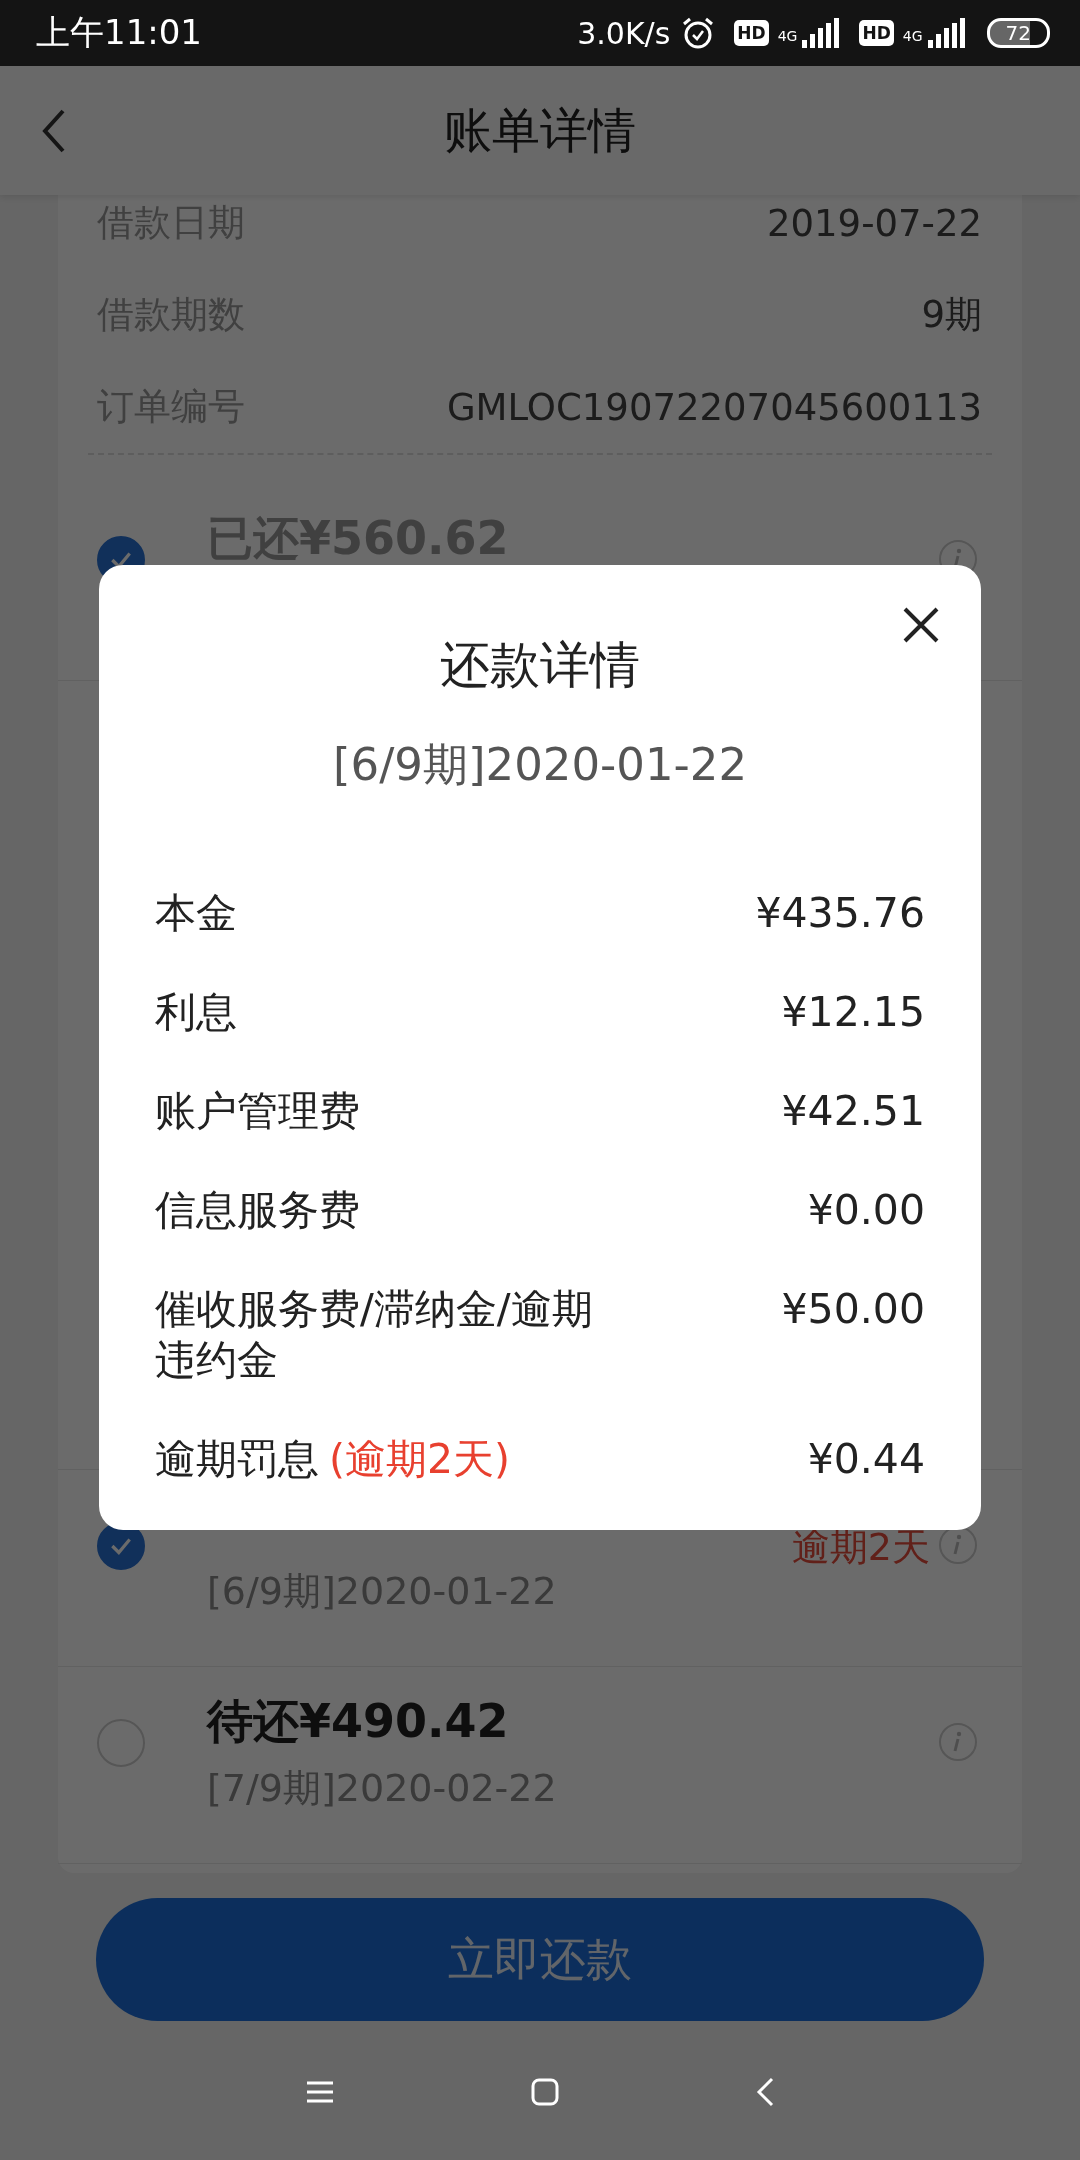  I want to click on info-value: 9期, so click(951, 315).